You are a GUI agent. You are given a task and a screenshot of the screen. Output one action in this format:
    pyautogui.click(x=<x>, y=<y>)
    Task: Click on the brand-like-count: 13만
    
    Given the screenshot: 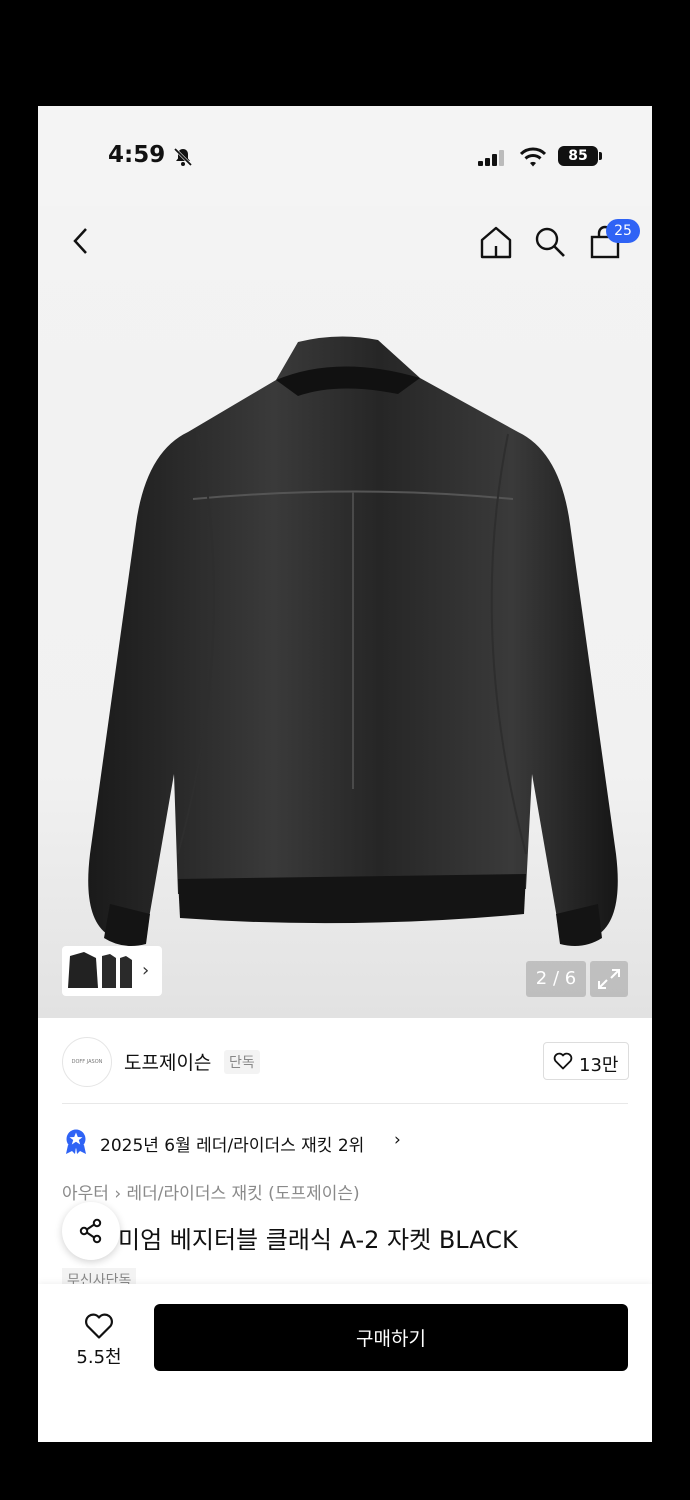 What is the action you would take?
    pyautogui.click(x=599, y=1065)
    